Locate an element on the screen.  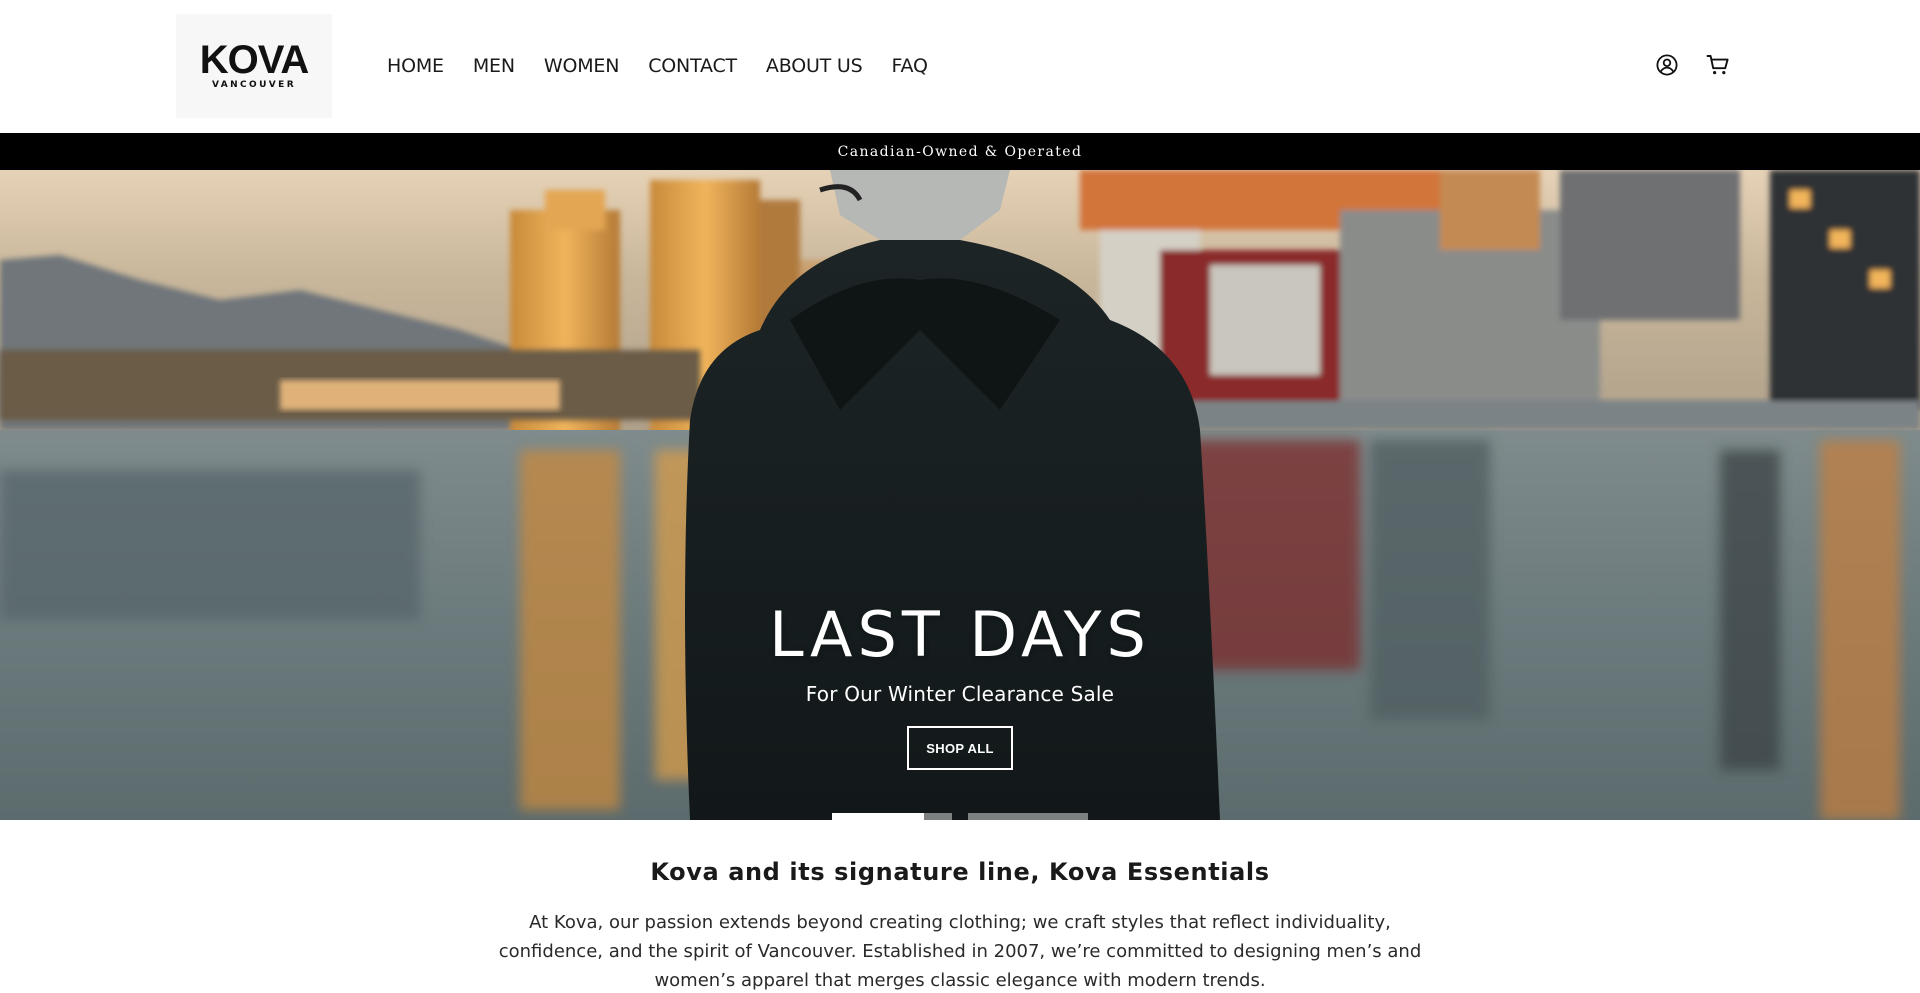
shop-all-button: SHOP ALL is located at coordinates (960, 748).